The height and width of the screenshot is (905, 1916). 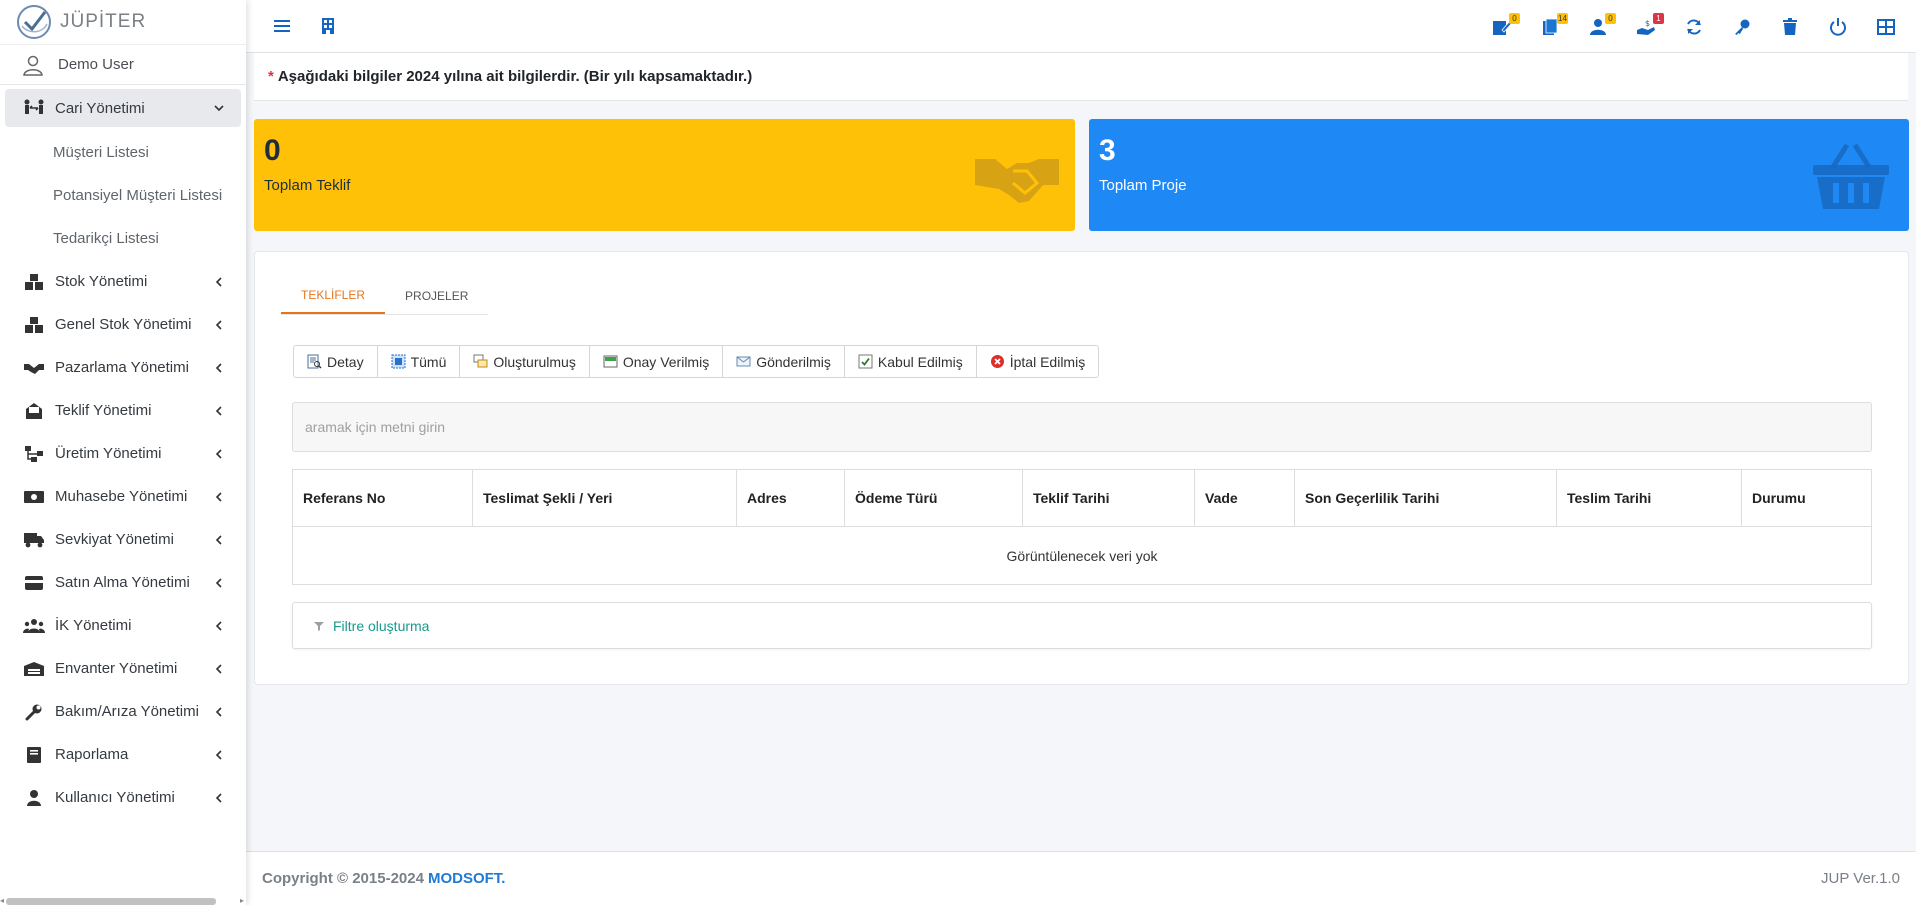 I want to click on user-panel: Demo User, so click(x=123, y=65).